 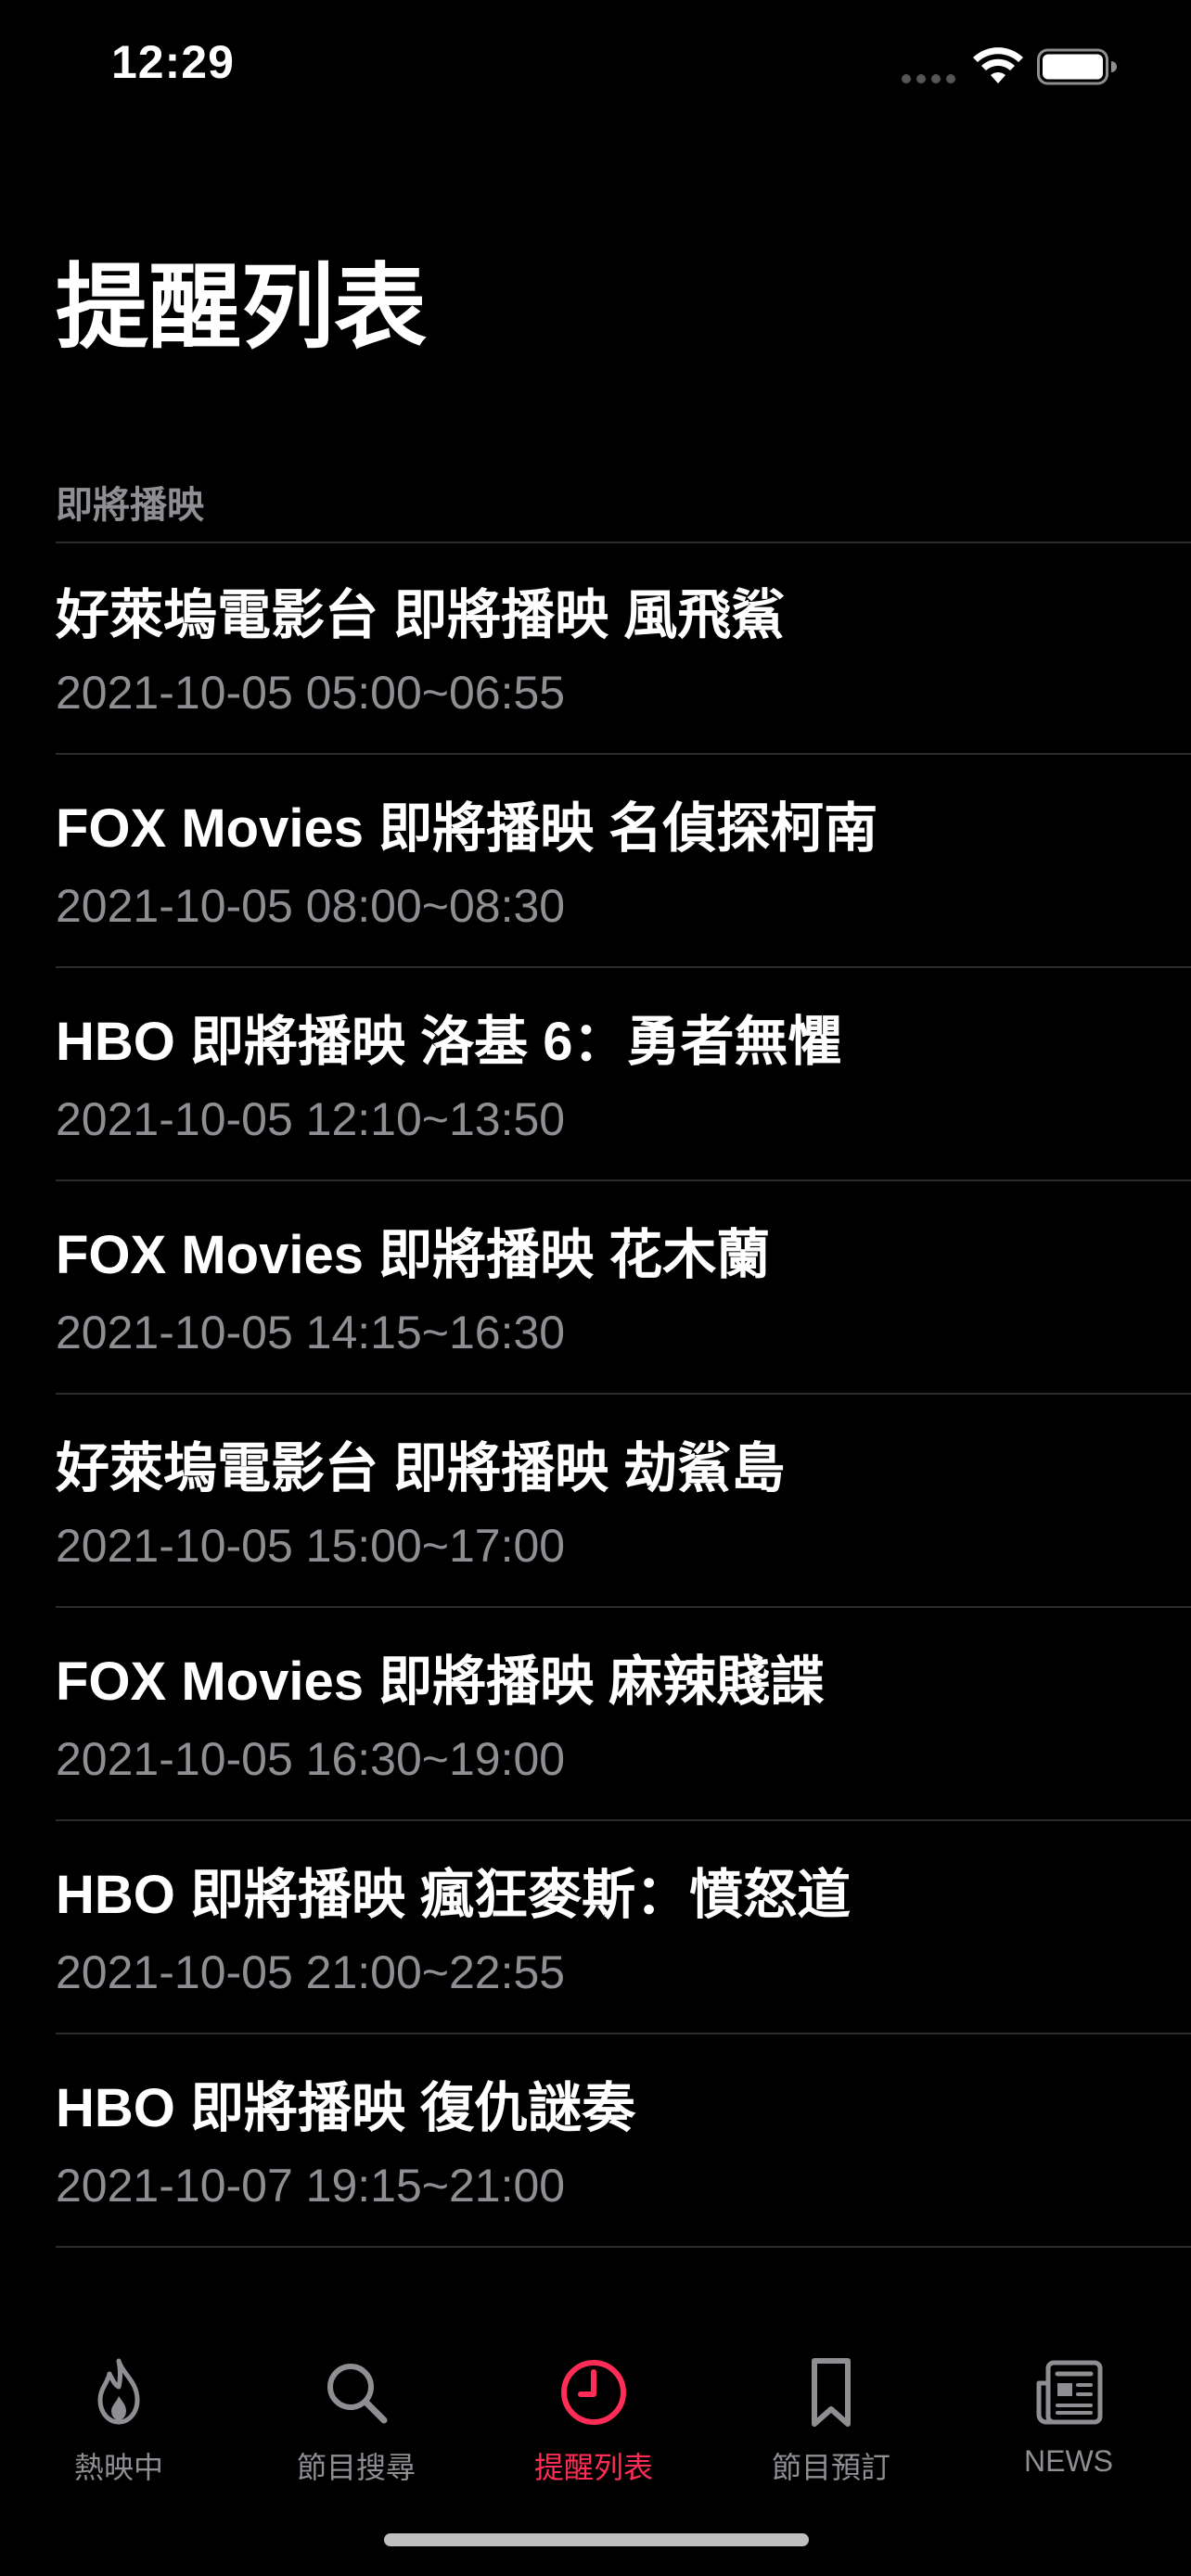 What do you see at coordinates (118, 2392) in the screenshot?
I see `flame-icon` at bounding box center [118, 2392].